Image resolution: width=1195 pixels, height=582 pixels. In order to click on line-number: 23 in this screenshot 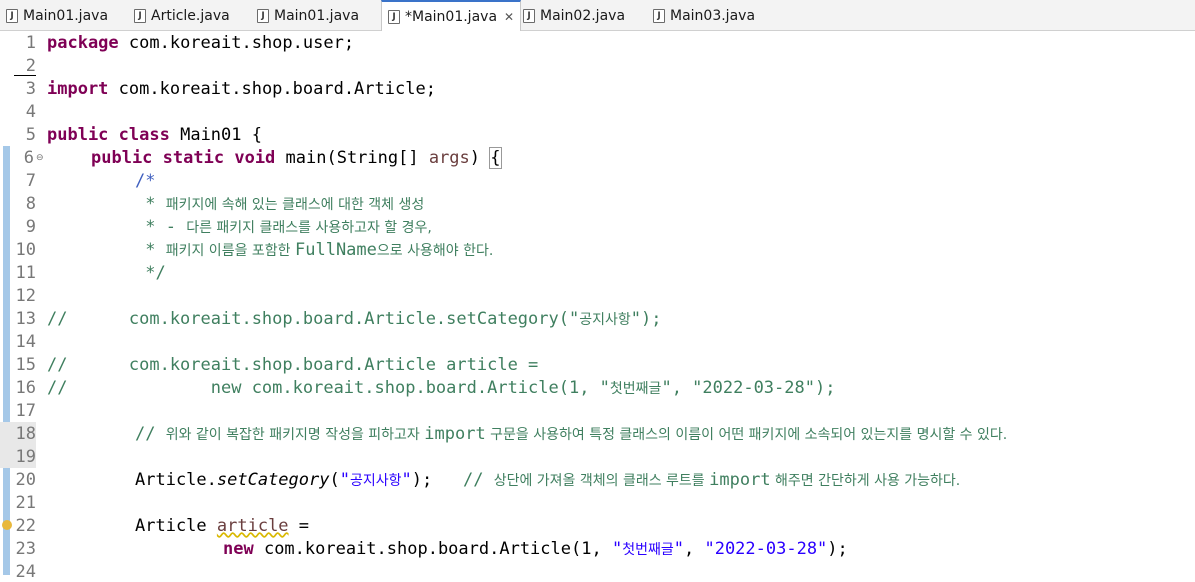, I will do `click(25, 549)`.